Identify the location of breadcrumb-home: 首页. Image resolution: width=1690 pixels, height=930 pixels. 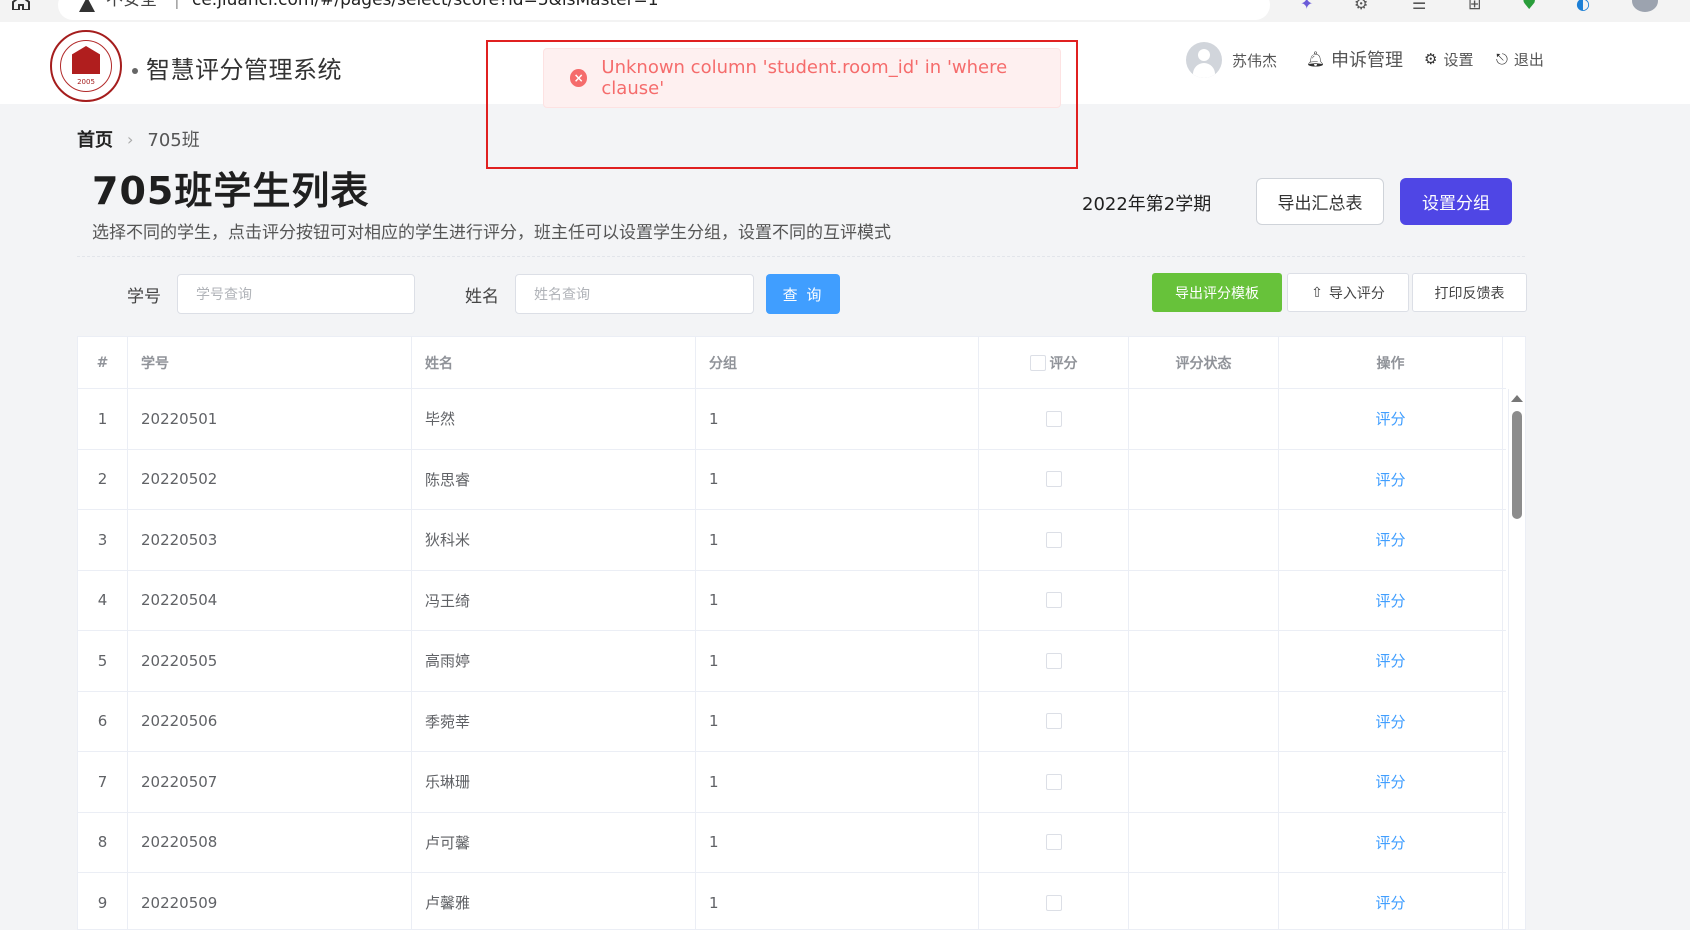
(95, 139).